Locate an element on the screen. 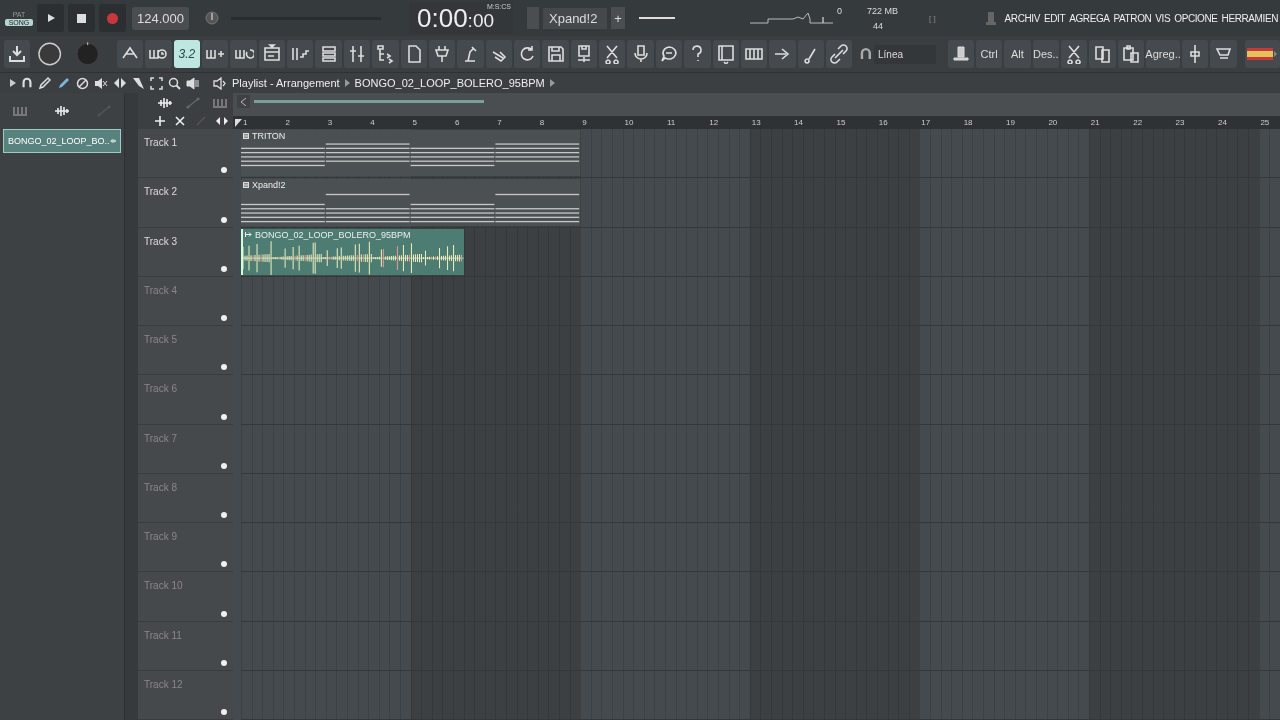 Image resolution: width=1280 pixels, height=720 pixels. track-lane: Xpand!2 is located at coordinates (760, 203).